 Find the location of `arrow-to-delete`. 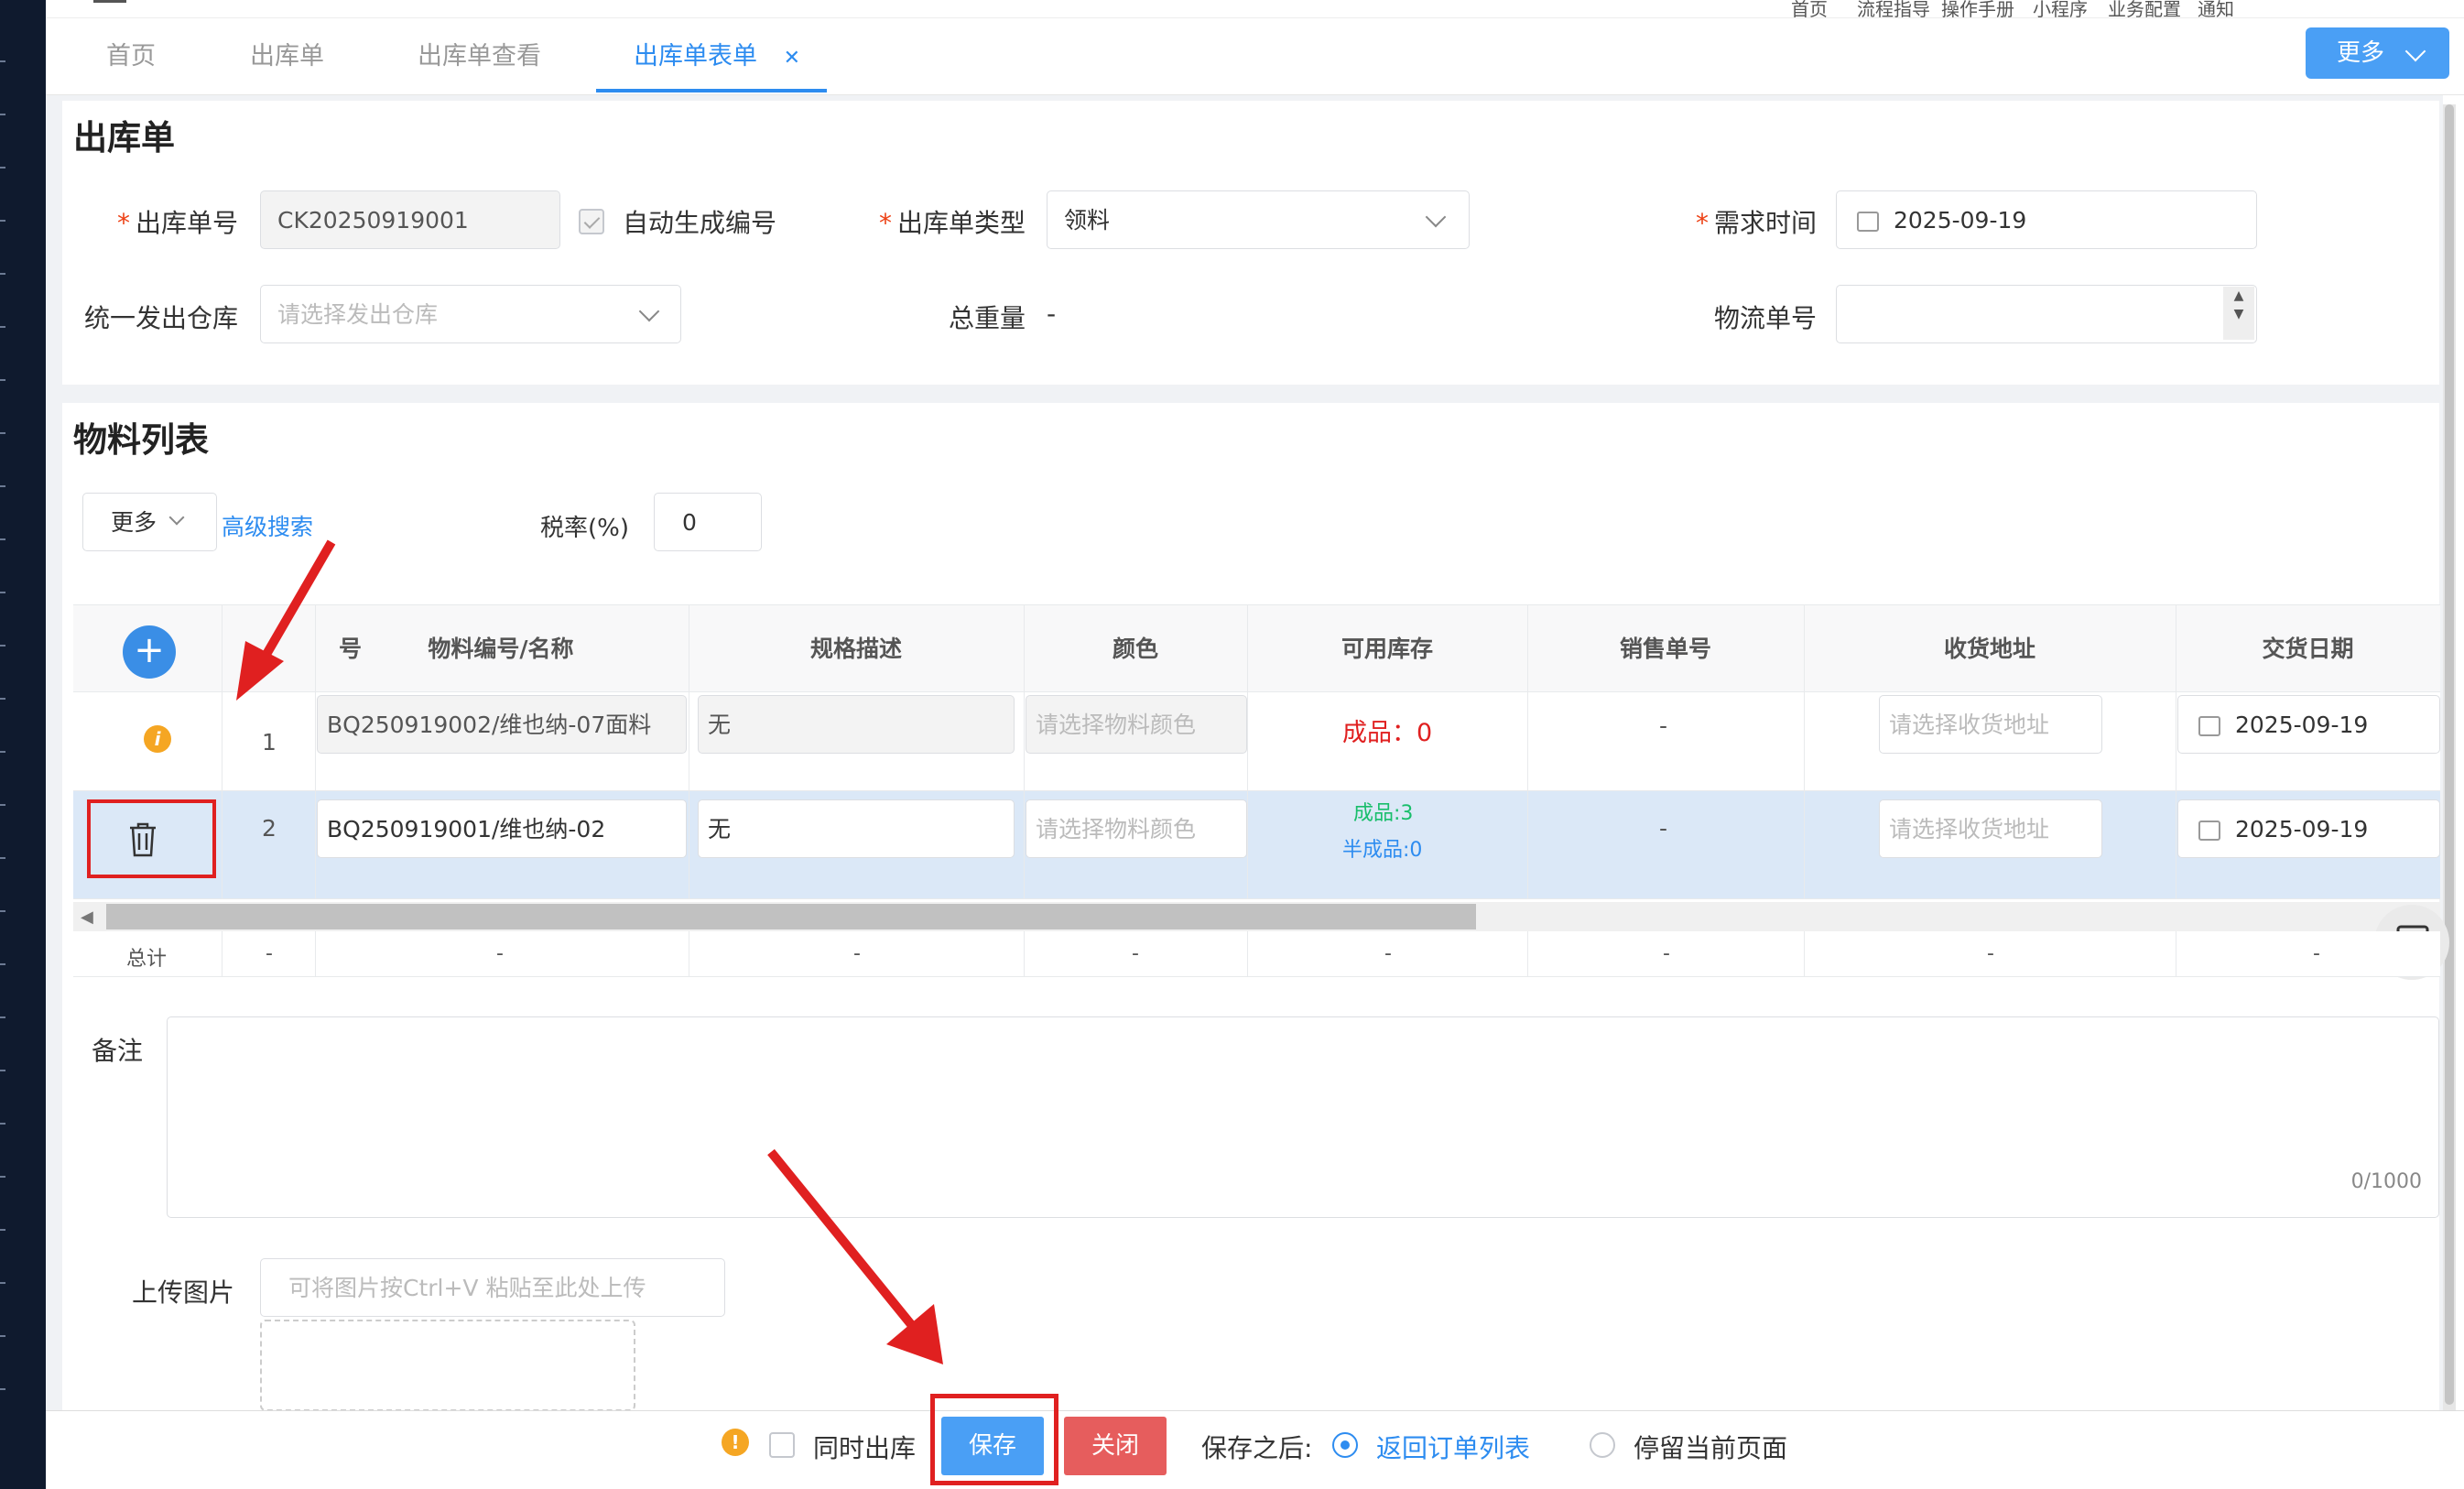

arrow-to-delete is located at coordinates (286, 620).